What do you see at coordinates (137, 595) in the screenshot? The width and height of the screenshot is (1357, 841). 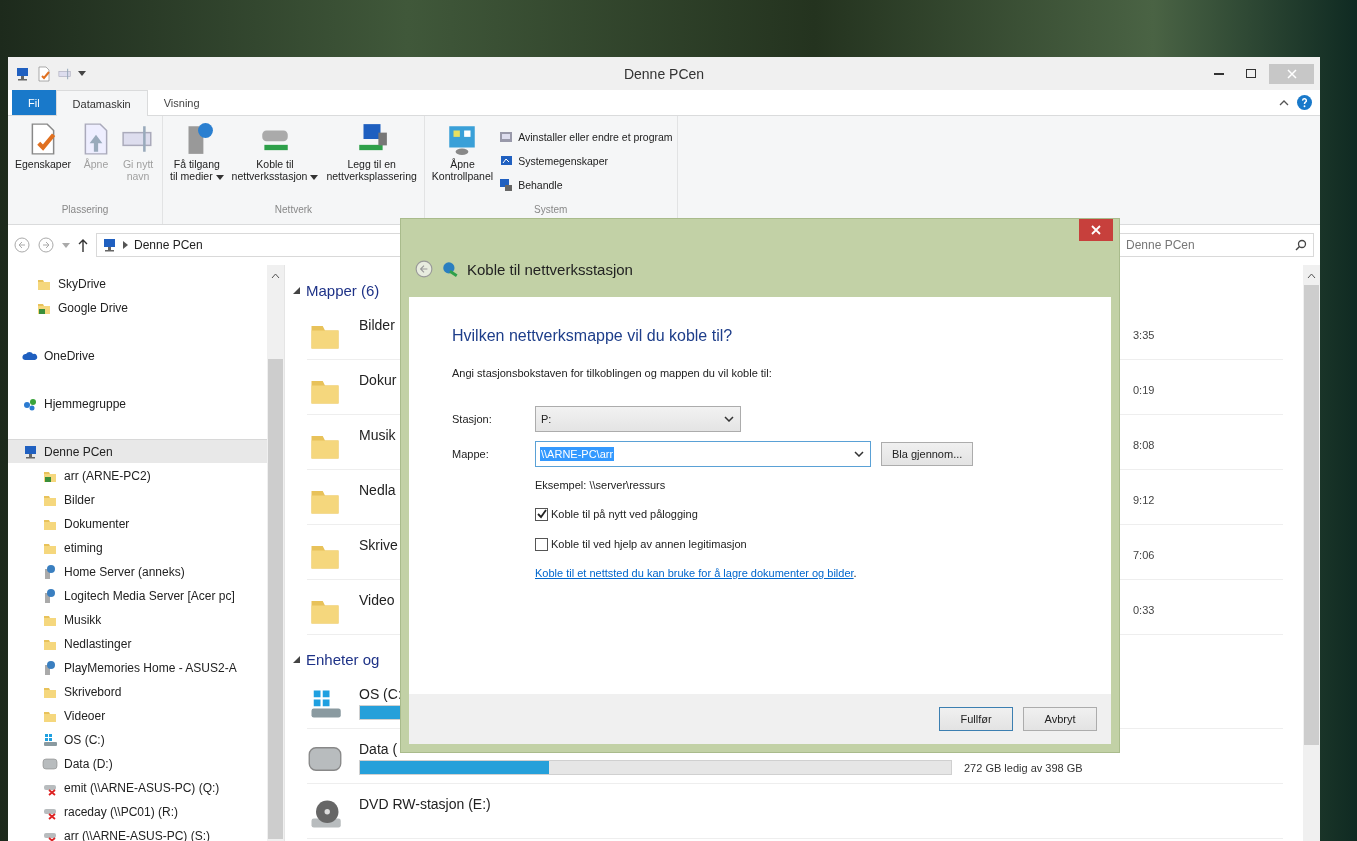 I see `tree-item: Logitech Media Server [Acer pc]` at bounding box center [137, 595].